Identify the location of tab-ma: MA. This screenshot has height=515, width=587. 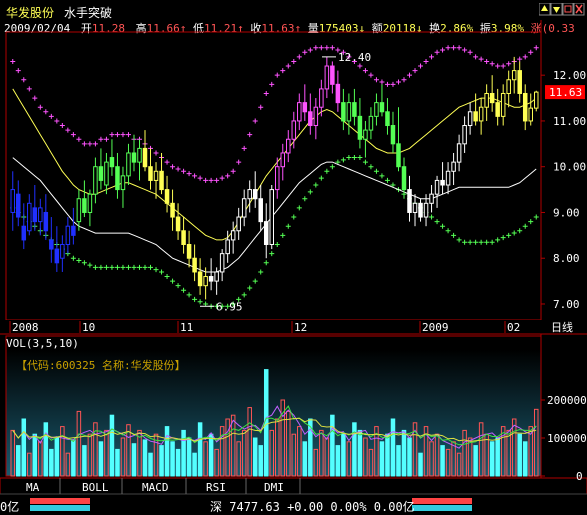
(32, 487).